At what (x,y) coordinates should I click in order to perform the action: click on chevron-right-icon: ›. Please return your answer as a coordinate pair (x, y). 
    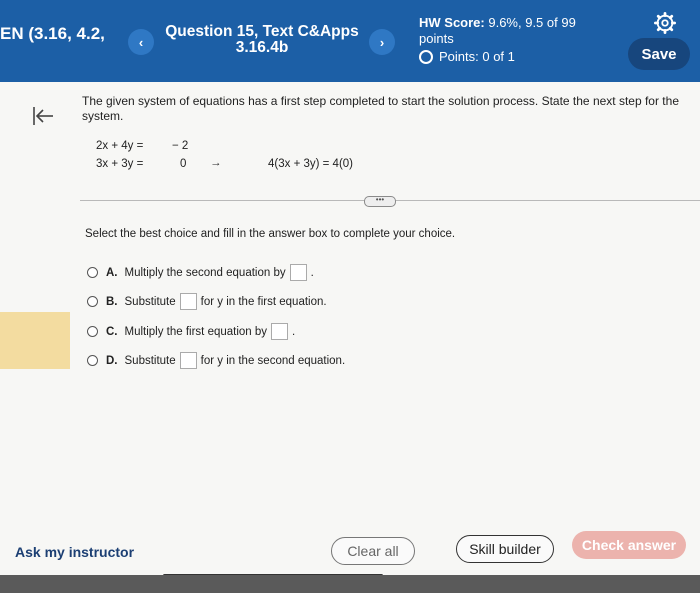
    Looking at the image, I should click on (382, 42).